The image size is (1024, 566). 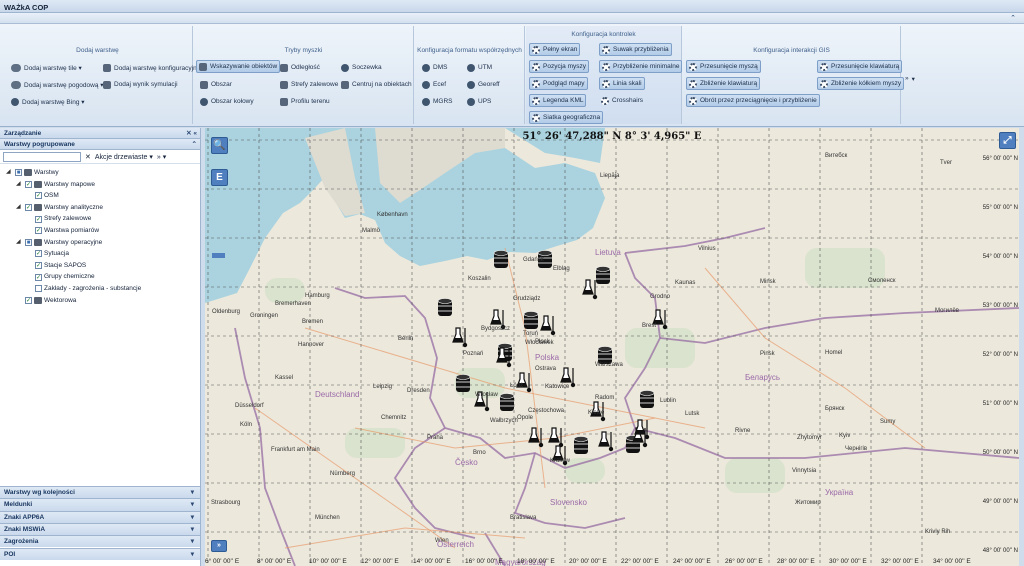 I want to click on coord-utm-button: UTM, so click(x=479, y=67).